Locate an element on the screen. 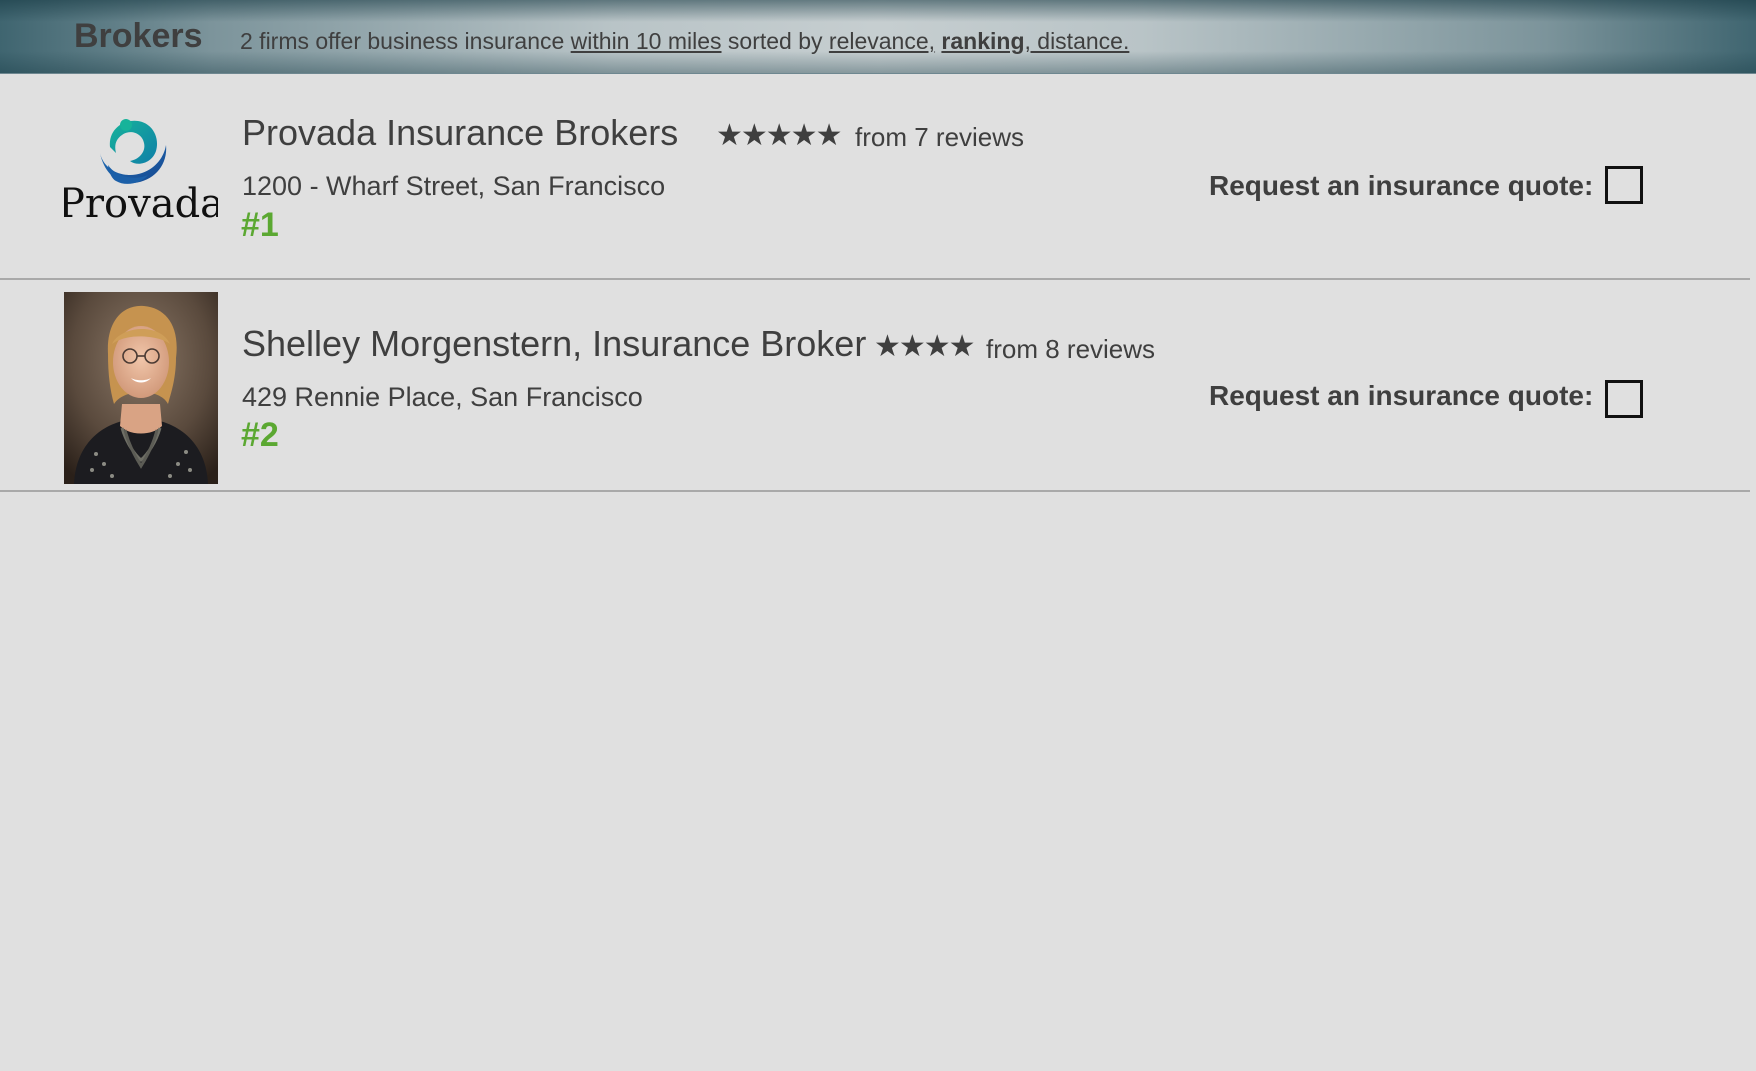 The height and width of the screenshot is (1071, 1756). summary-middle: sorted by is located at coordinates (775, 41).